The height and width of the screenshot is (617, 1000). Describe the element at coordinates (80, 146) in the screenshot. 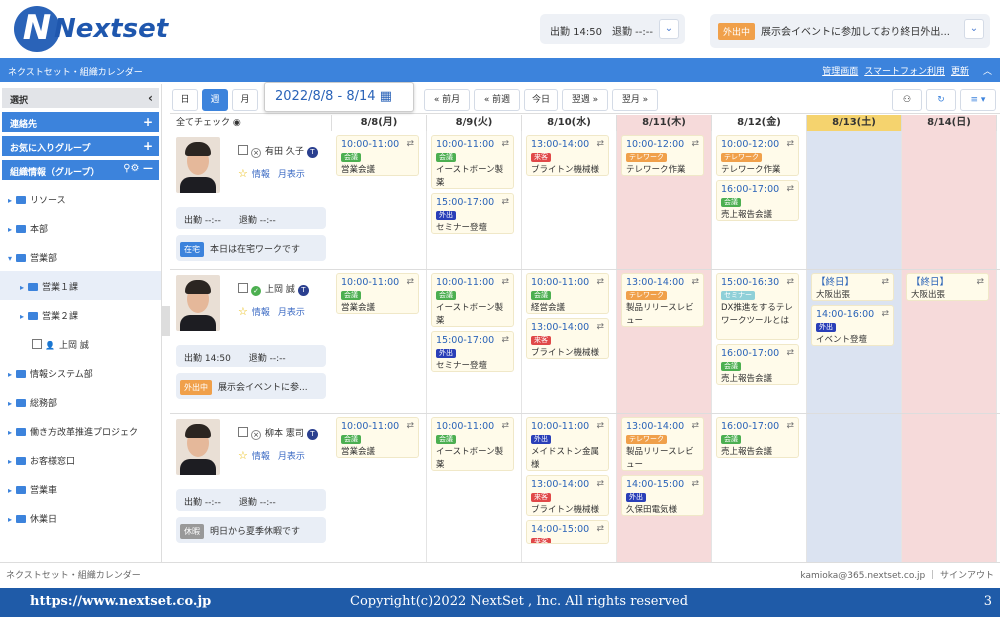

I see `favorites-header: お気に入りグループ +` at that location.